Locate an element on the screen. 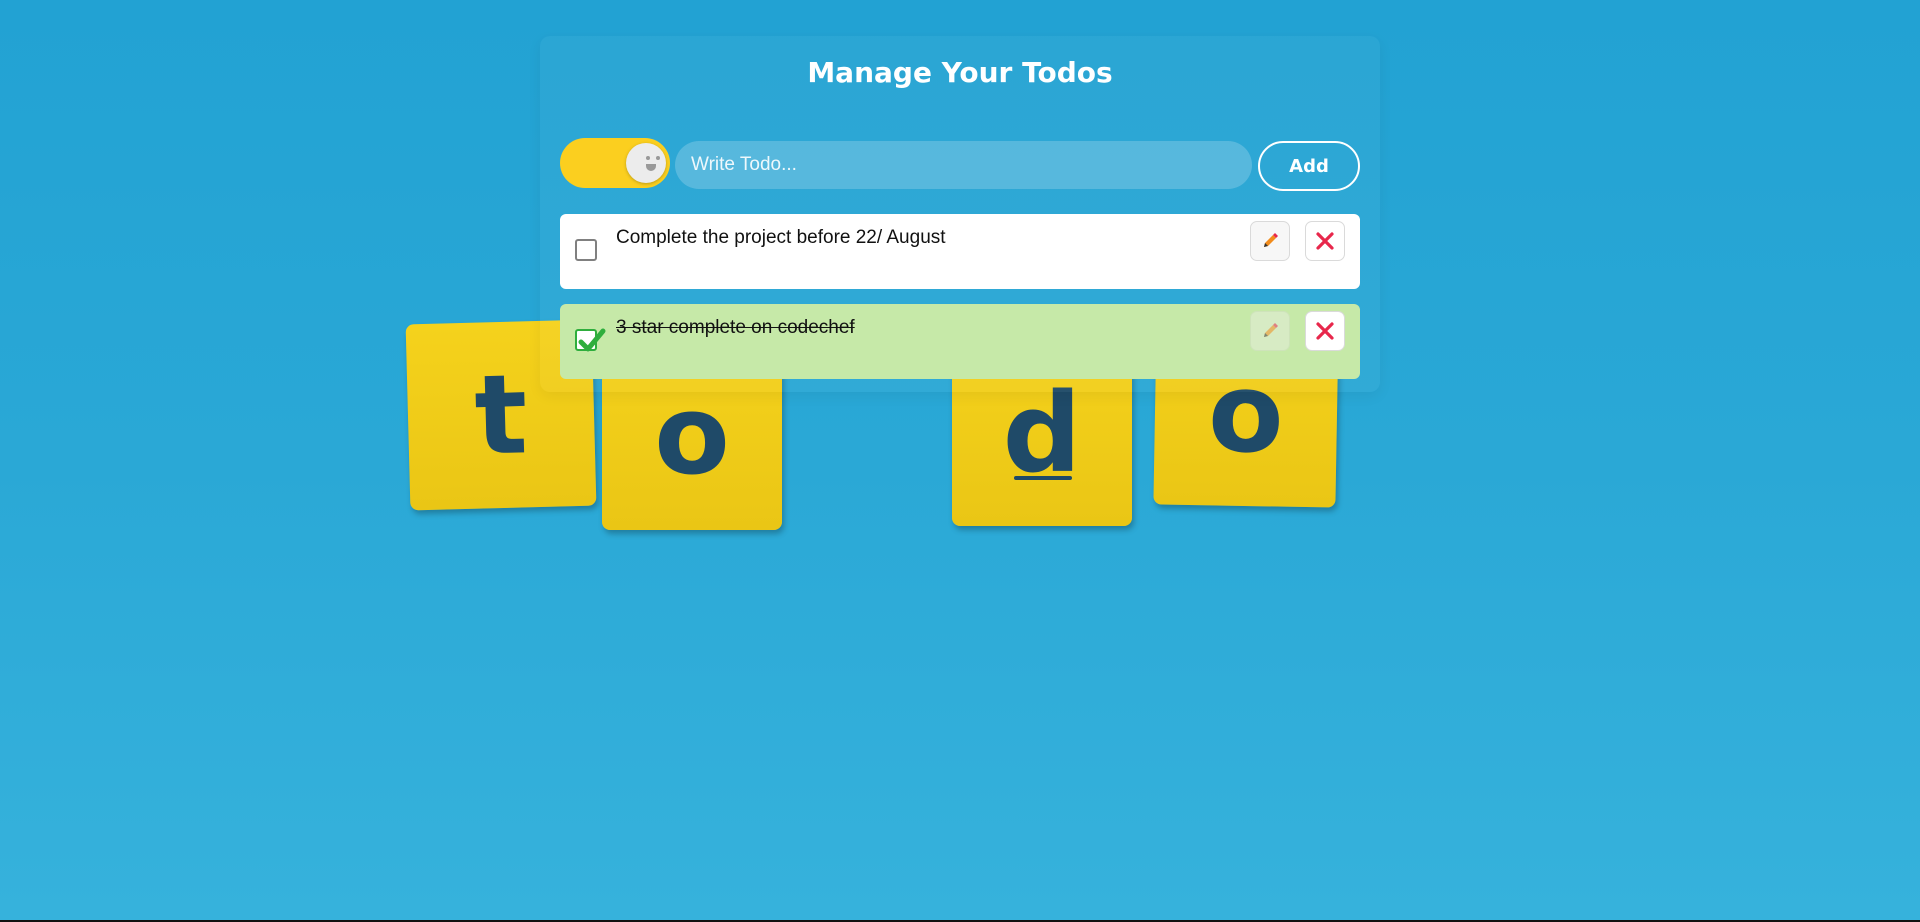  todo-text: Complete the project before 22/ August is located at coordinates (781, 237).